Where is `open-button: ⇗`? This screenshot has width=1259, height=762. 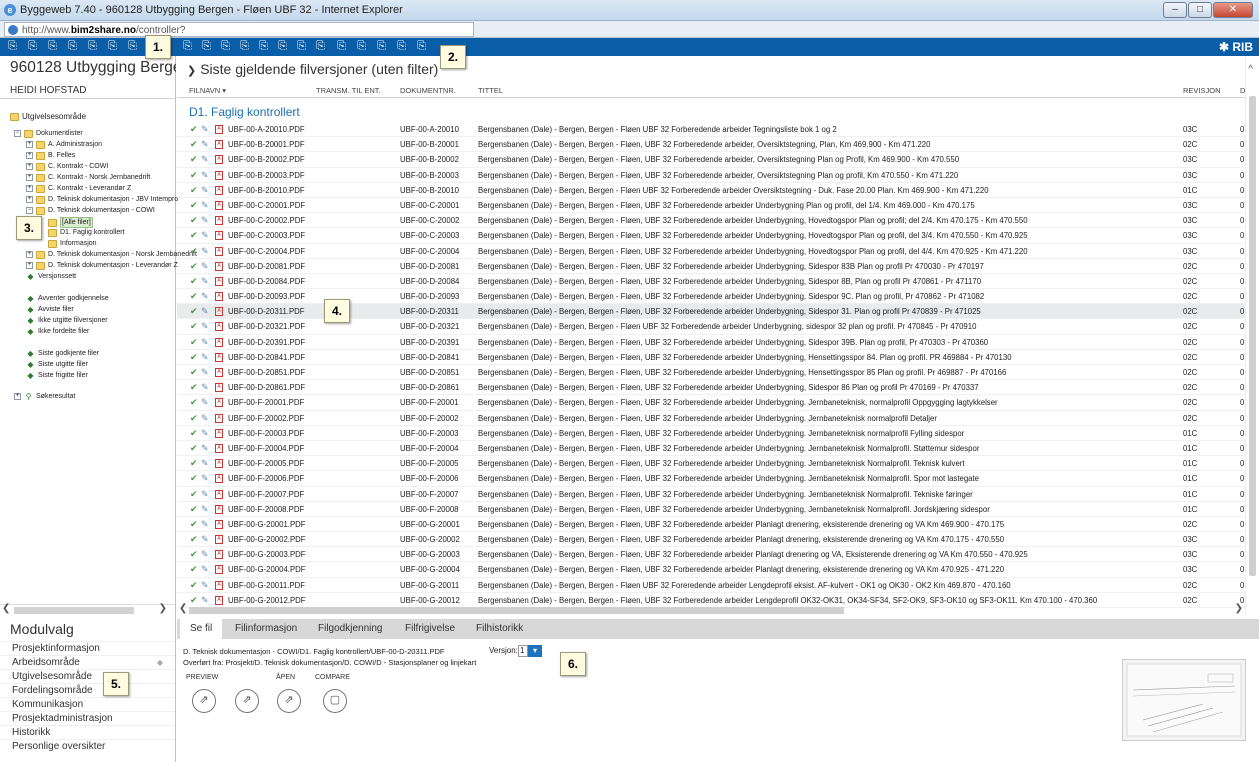
open-button: ⇗ is located at coordinates (289, 701).